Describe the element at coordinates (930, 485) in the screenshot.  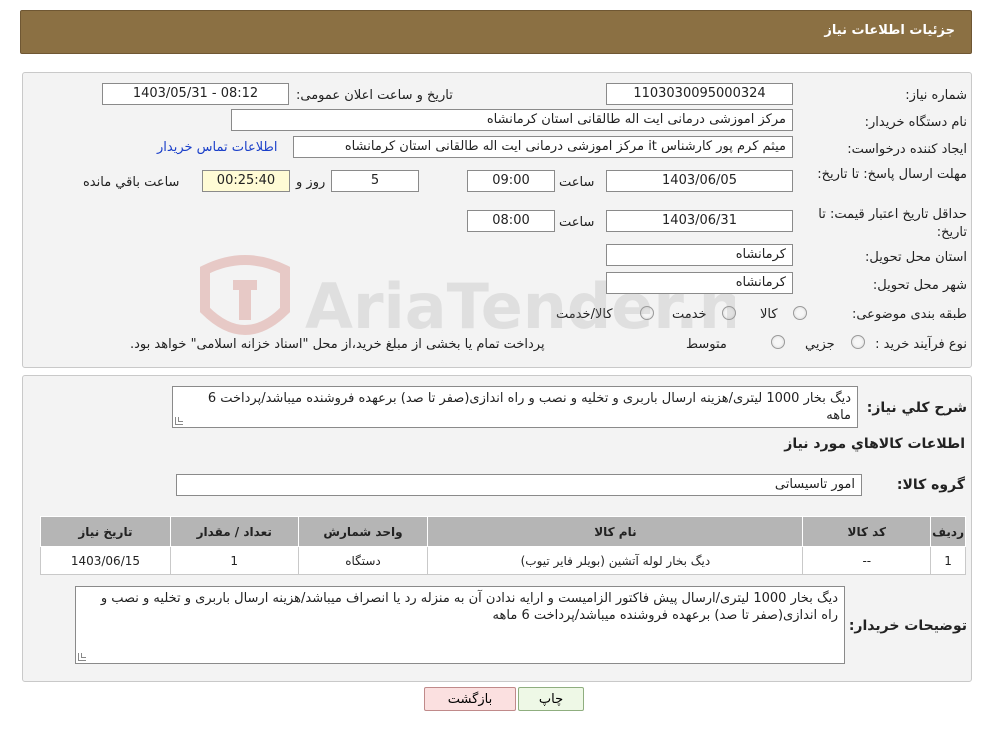
I see `goods-group-label: گروه کالا:` at that location.